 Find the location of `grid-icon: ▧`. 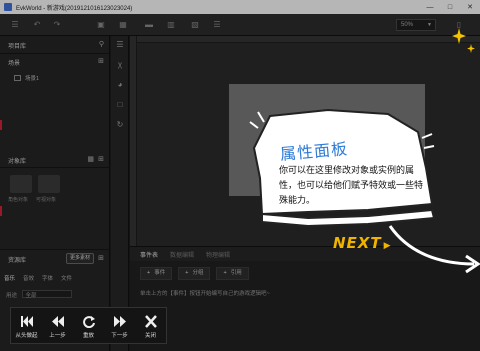

grid-icon: ▧ is located at coordinates (195, 25).